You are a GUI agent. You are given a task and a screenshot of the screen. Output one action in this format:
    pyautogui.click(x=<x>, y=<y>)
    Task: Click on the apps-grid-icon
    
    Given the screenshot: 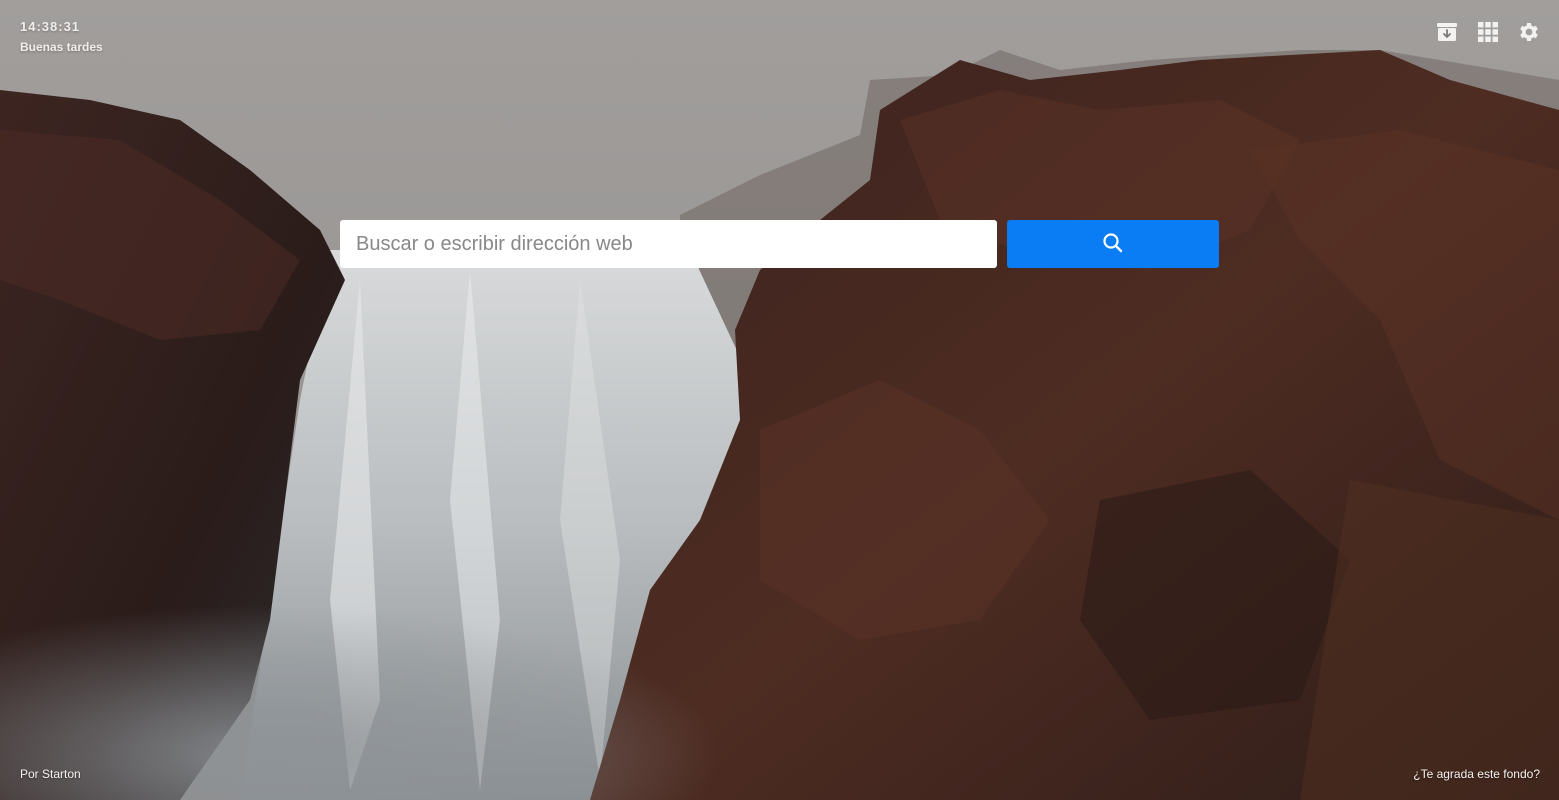 What is the action you would take?
    pyautogui.click(x=1488, y=32)
    